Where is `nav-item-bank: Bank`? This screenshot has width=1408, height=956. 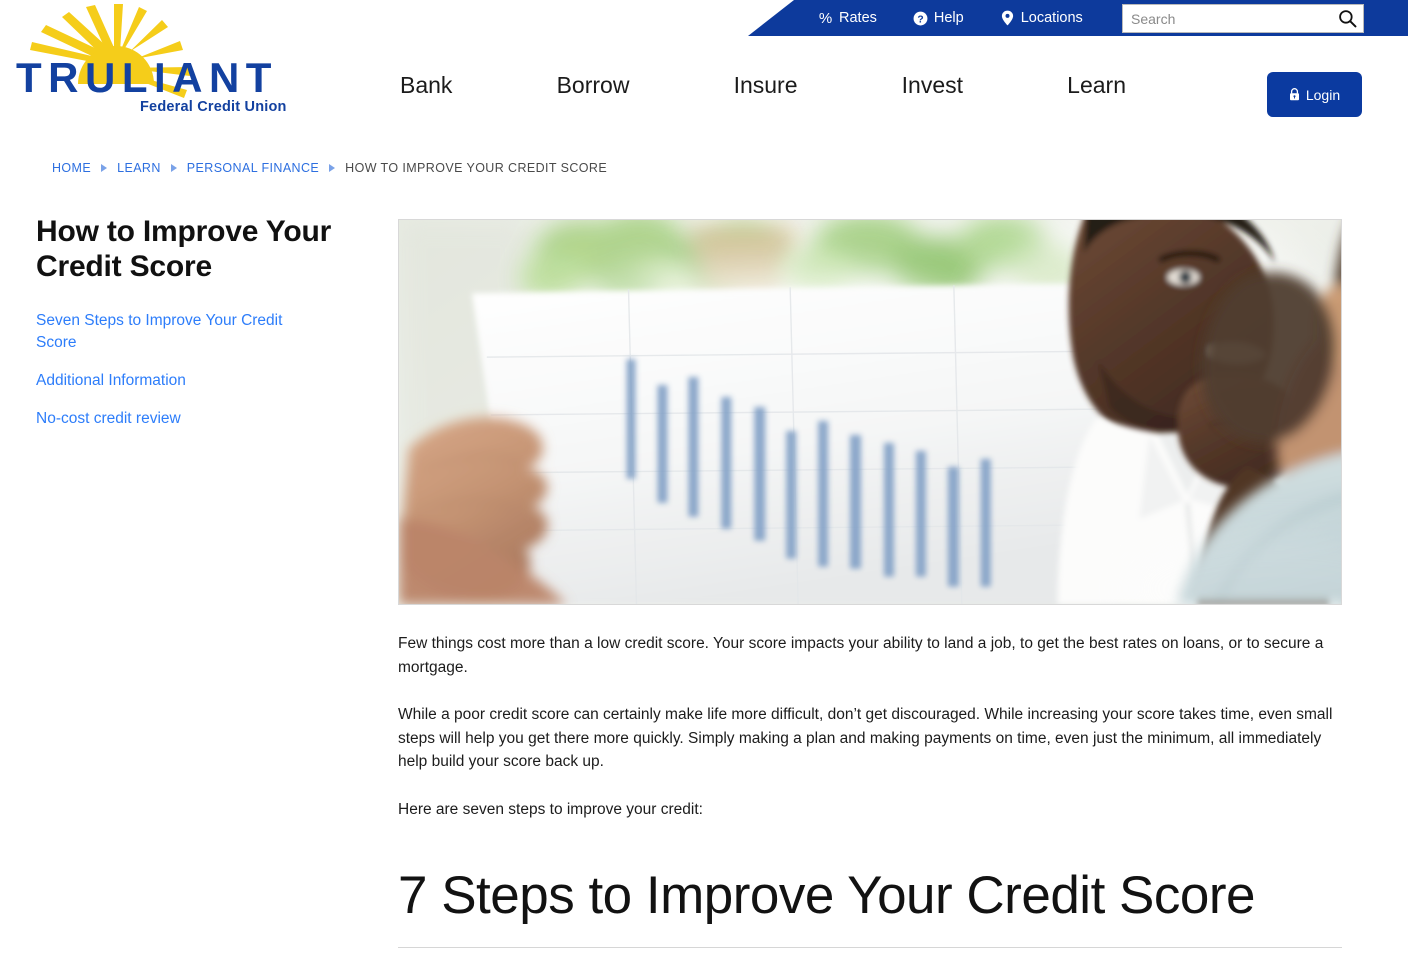
nav-item-bank: Bank is located at coordinates (426, 85).